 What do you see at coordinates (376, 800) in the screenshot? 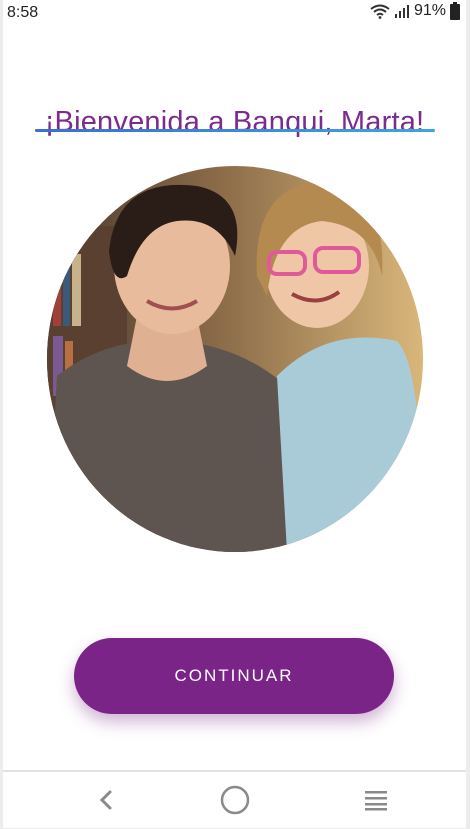
I see `menu-icon` at bounding box center [376, 800].